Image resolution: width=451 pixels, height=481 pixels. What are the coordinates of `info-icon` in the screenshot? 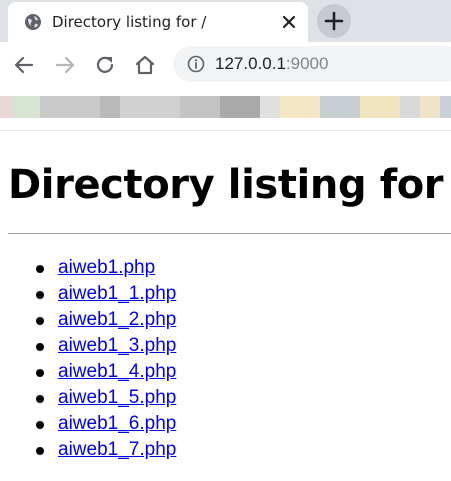 It's located at (196, 64).